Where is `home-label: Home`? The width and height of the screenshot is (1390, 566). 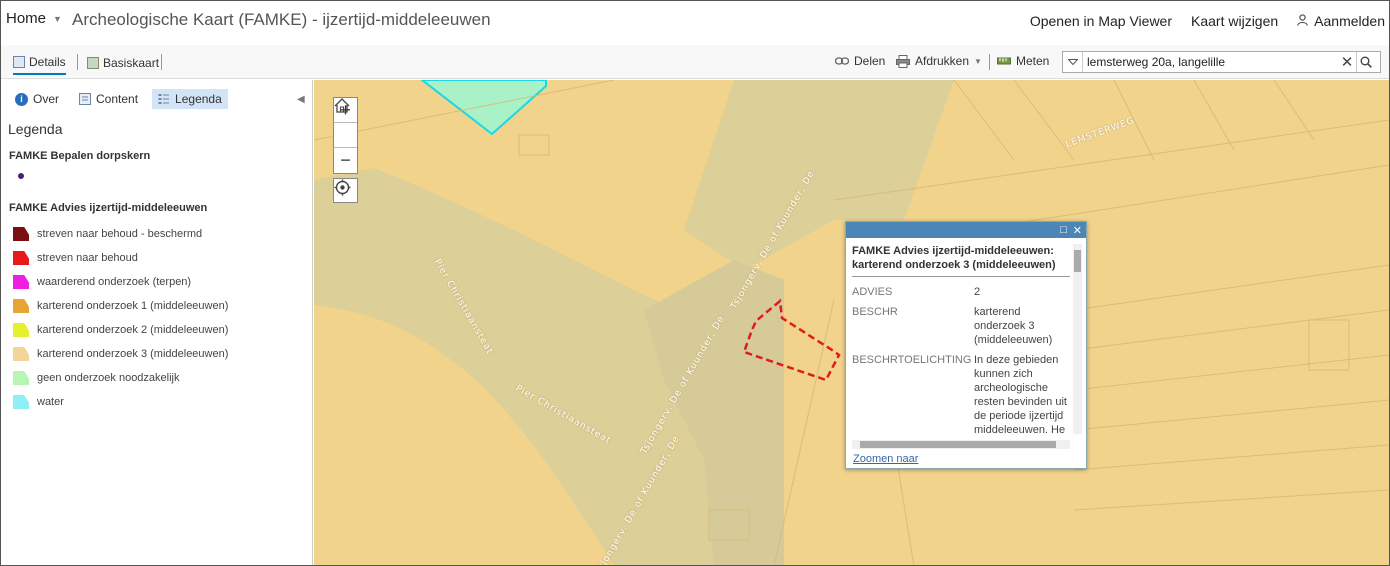 home-label: Home is located at coordinates (26, 18).